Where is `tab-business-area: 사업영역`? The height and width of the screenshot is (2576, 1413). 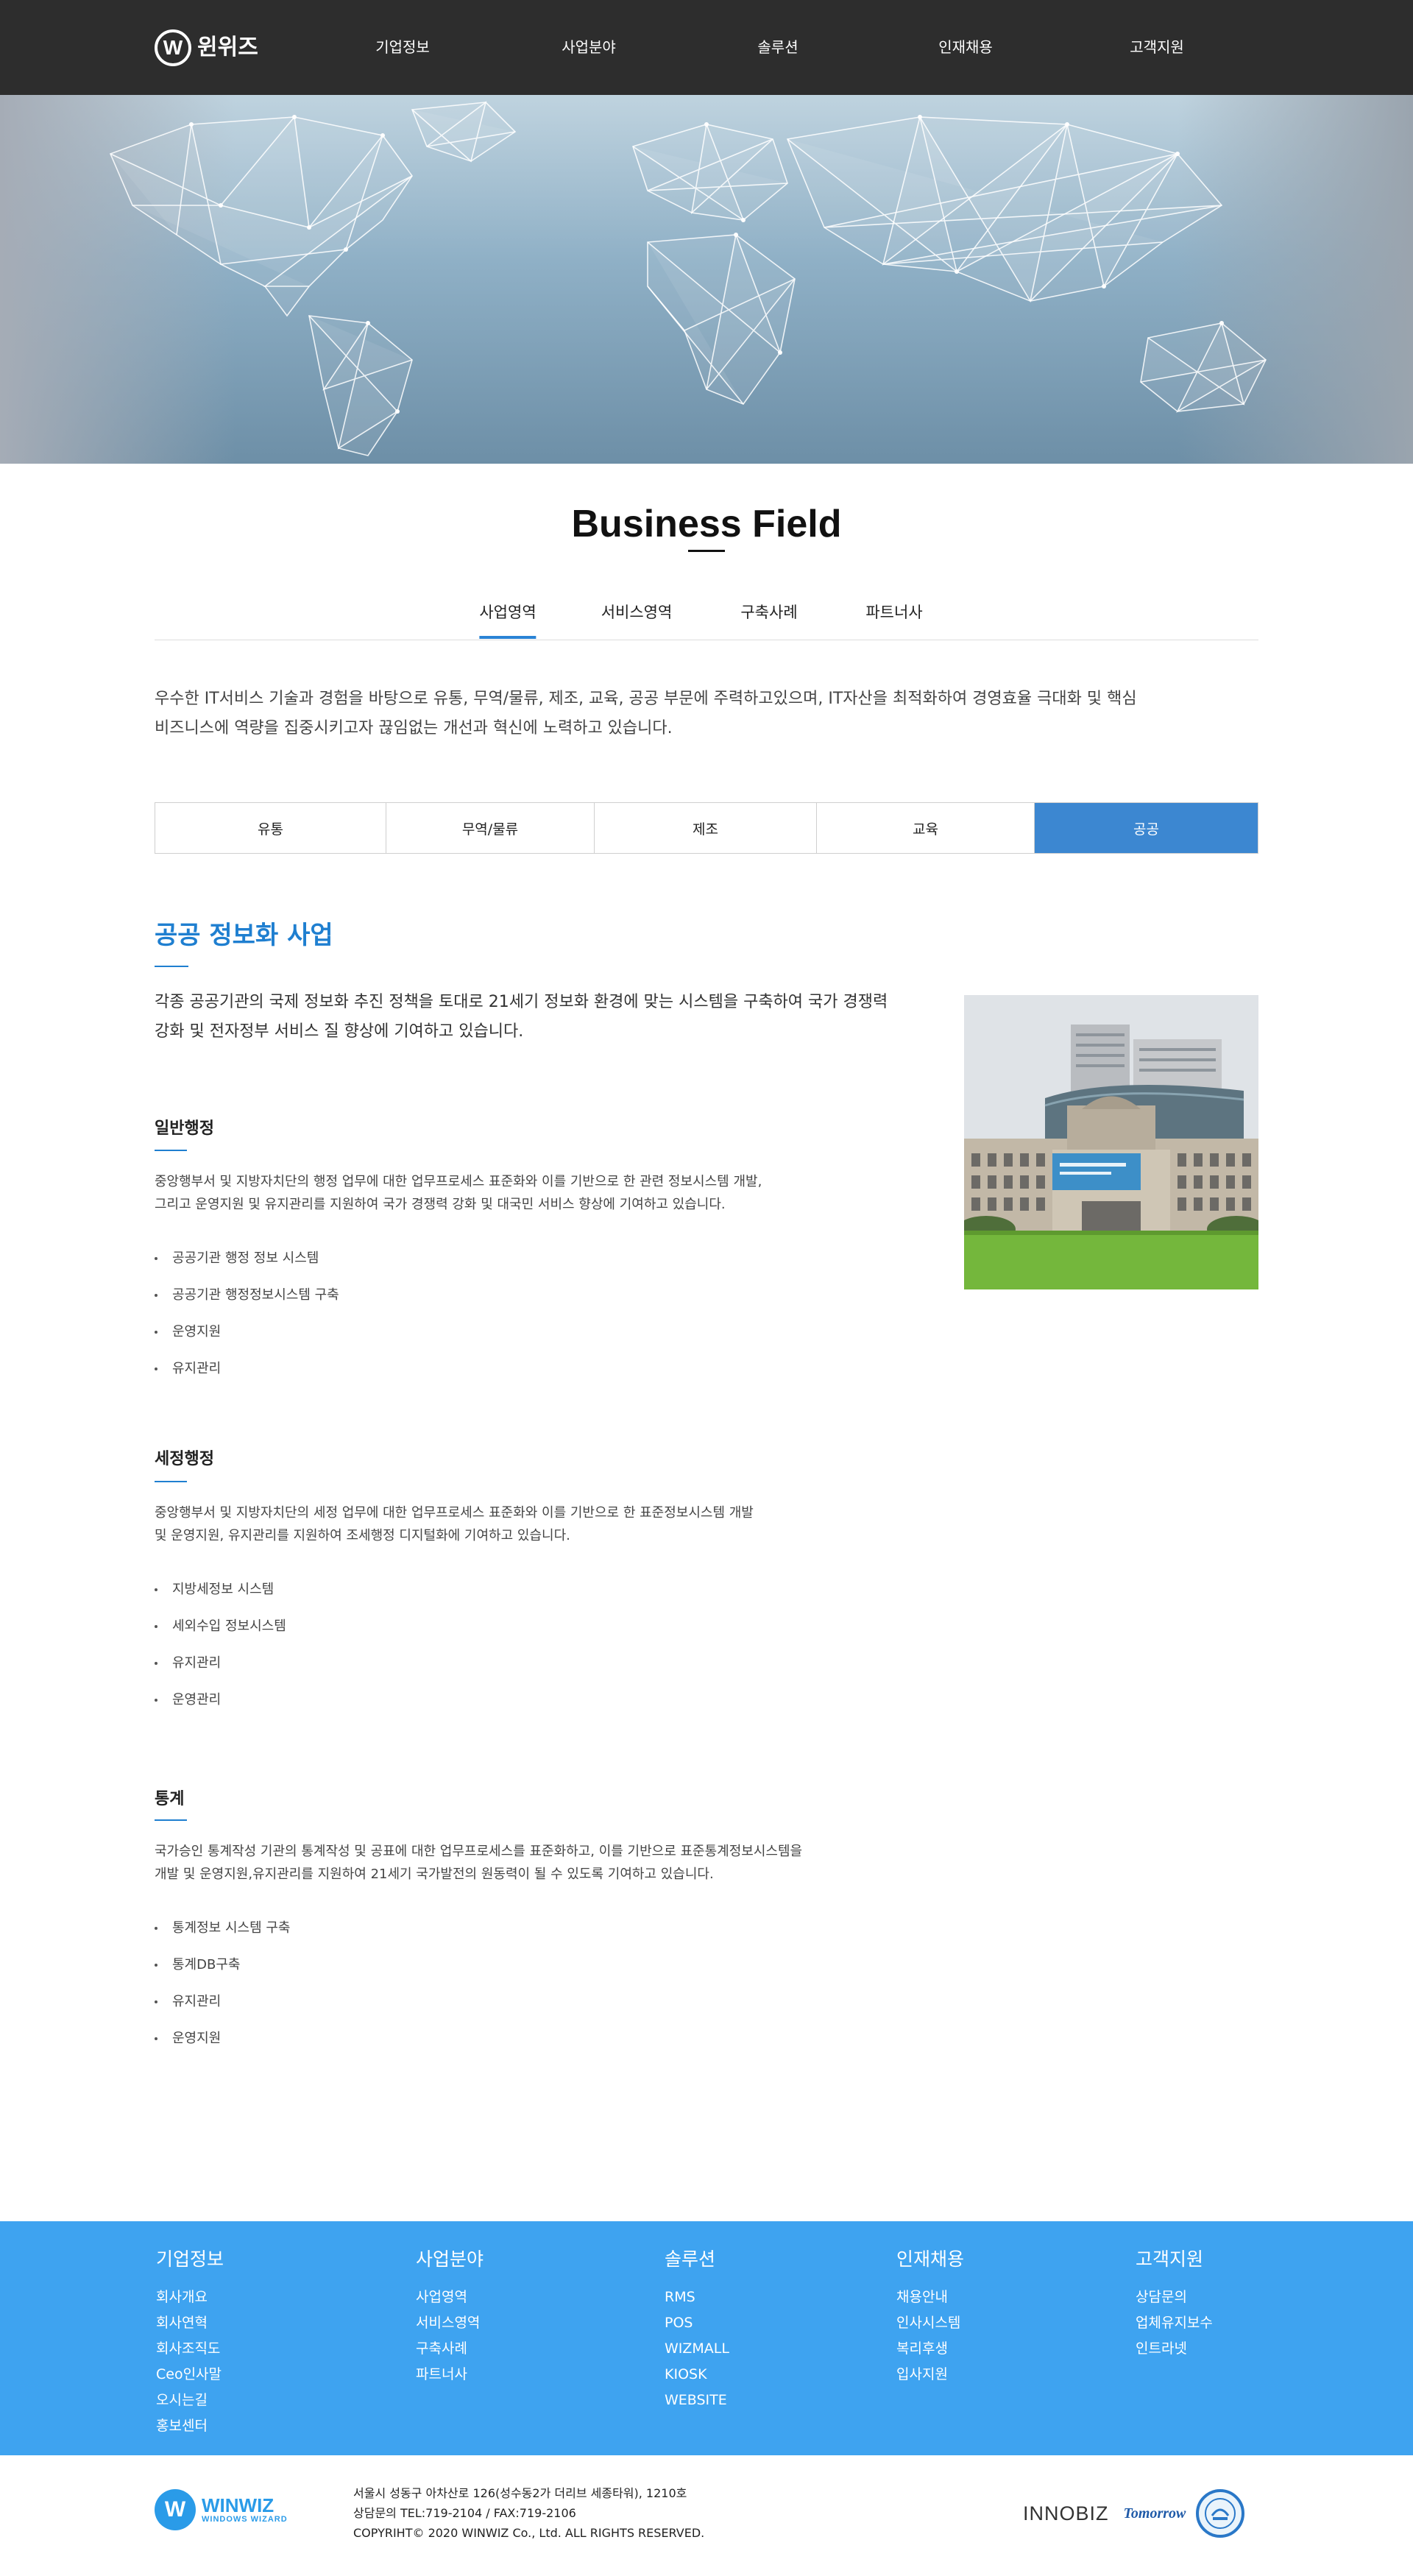 tab-business-area: 사업영역 is located at coordinates (507, 620).